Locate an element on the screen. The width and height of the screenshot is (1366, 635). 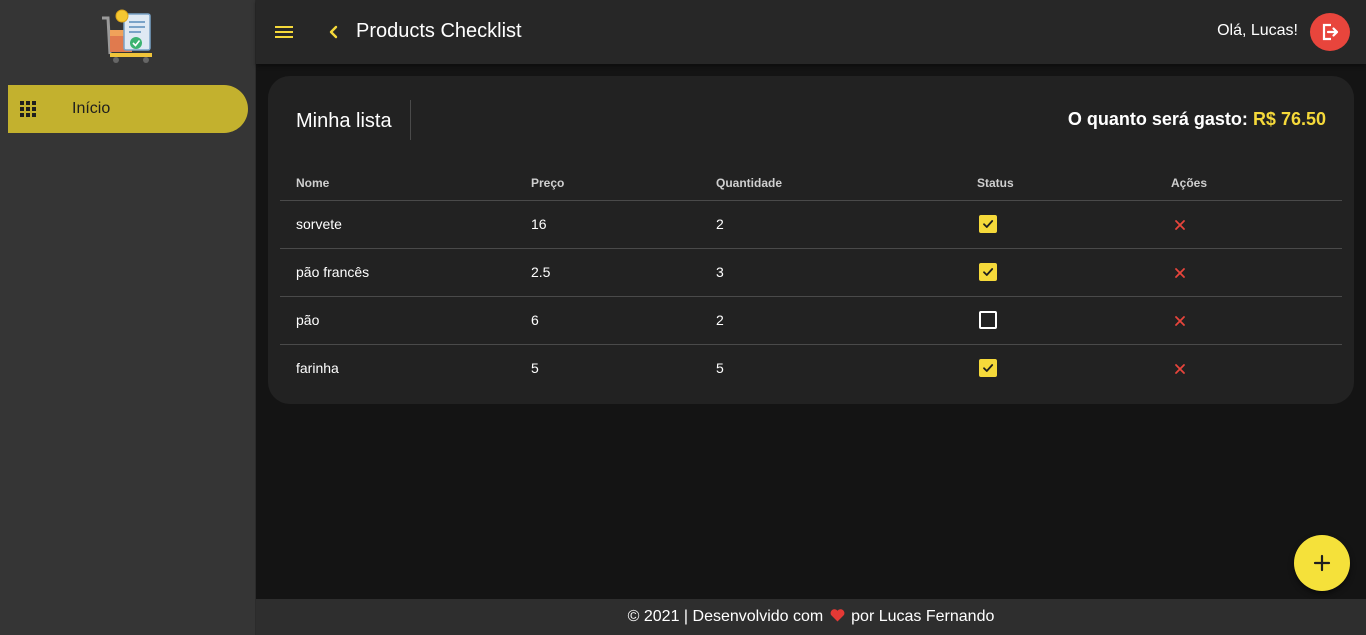
logout-icon is located at coordinates (1330, 32).